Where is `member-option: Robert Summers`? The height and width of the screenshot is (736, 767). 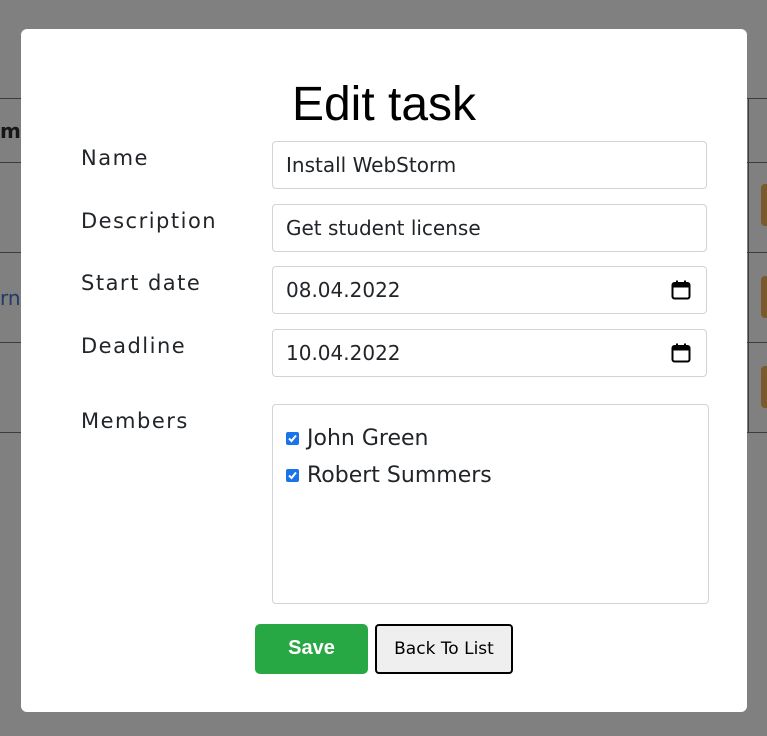 member-option: Robert Summers is located at coordinates (389, 475).